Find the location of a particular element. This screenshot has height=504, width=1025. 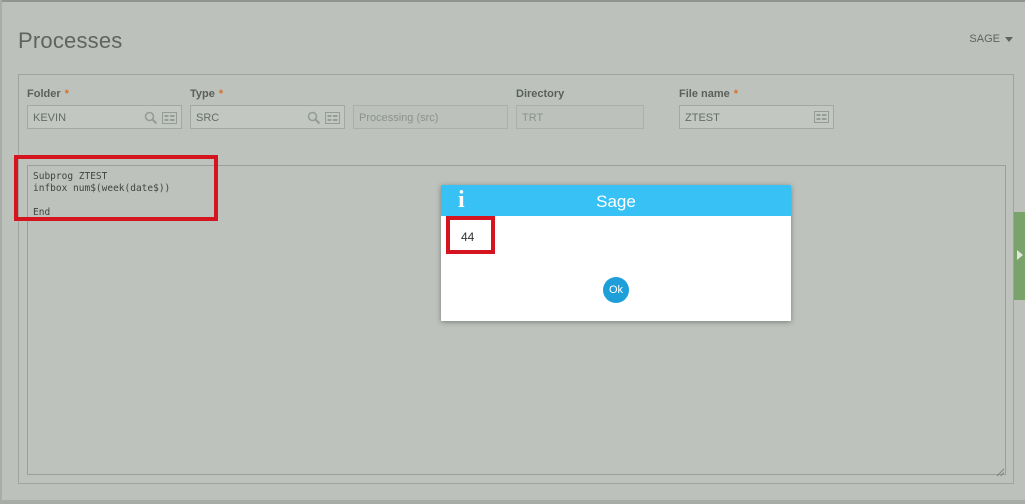

dialog-title: Sage is located at coordinates (616, 201).